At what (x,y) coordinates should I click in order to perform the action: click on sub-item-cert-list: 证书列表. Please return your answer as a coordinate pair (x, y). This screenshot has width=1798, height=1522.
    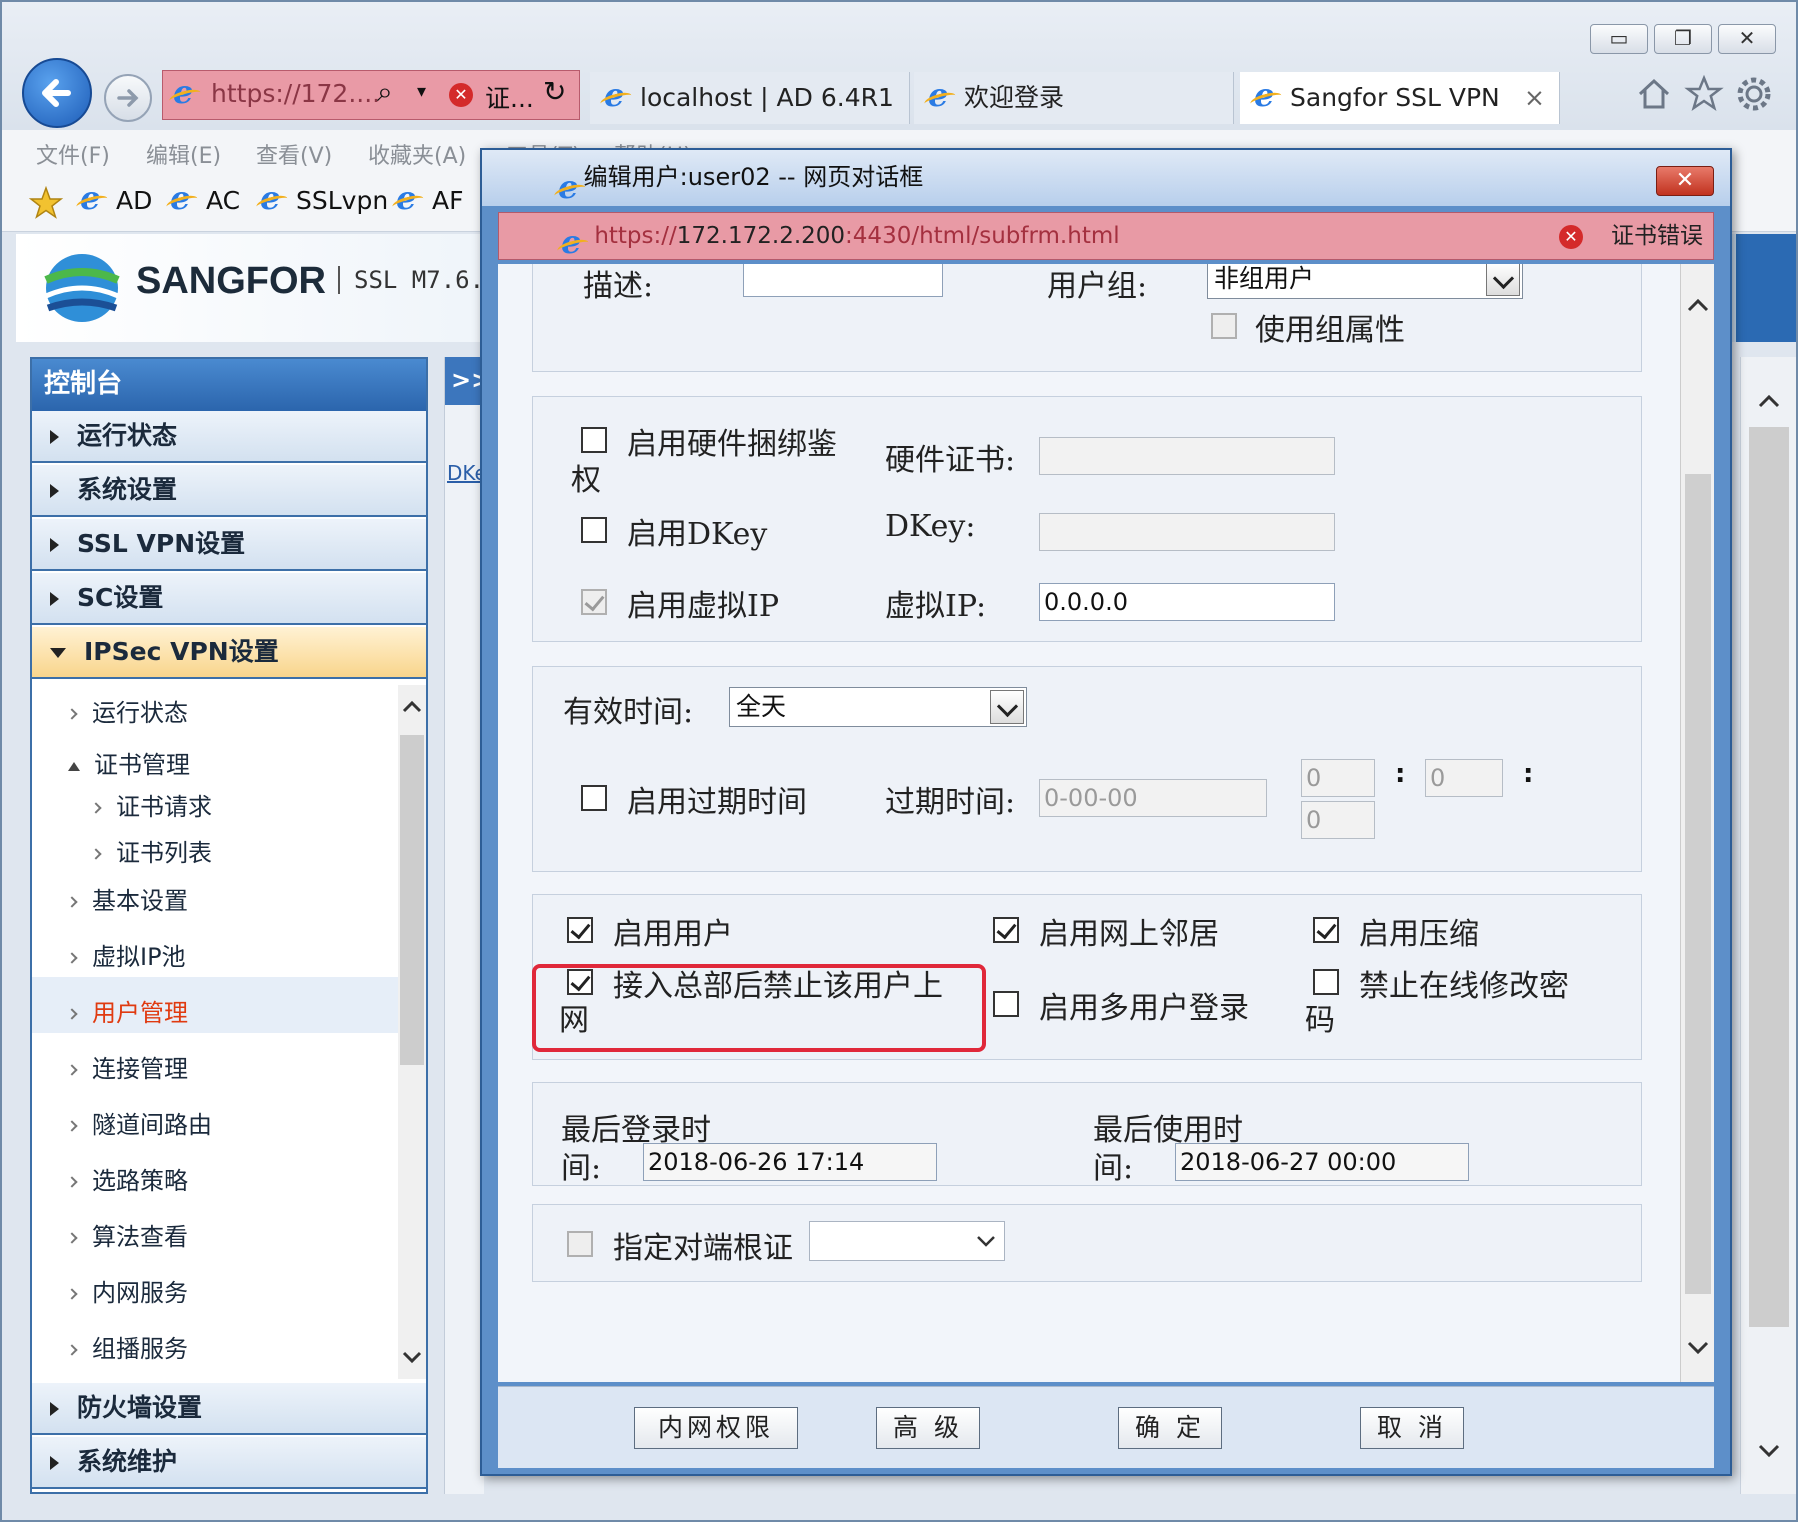
    Looking at the image, I should click on (151, 850).